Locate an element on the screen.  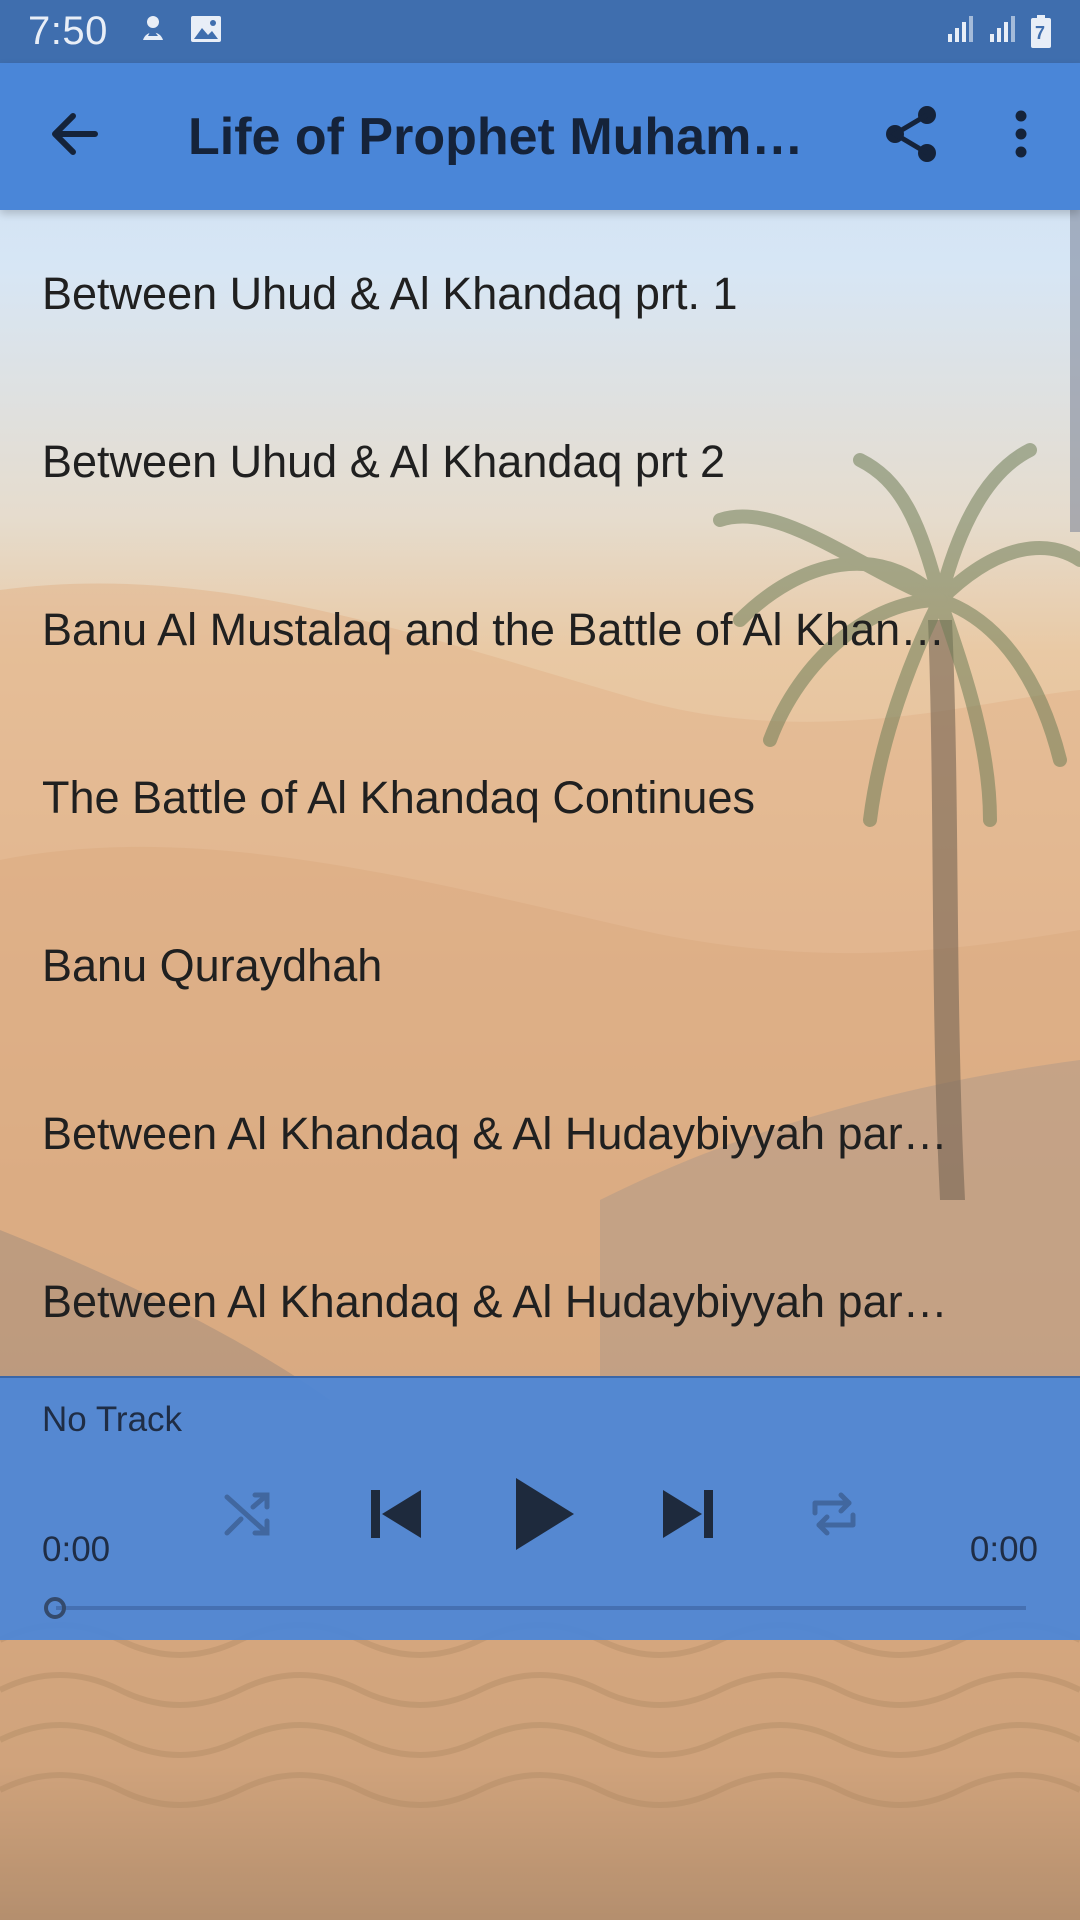
audio-player: No Track 0:00 0:00 is located at coordinates (540, 1508).